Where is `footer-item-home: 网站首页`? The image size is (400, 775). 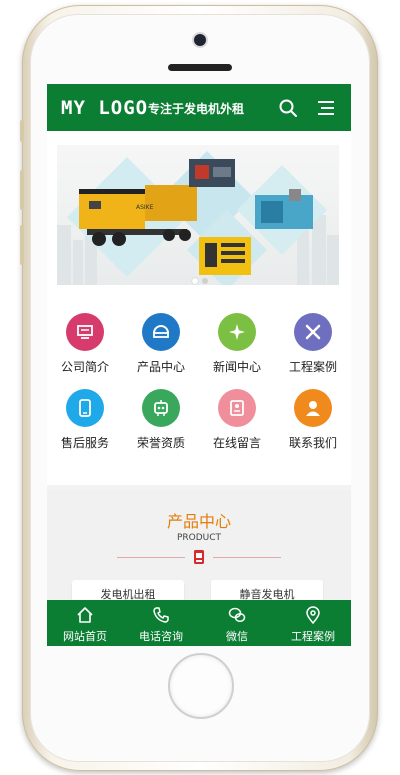 footer-item-home: 网站首页 is located at coordinates (85, 623).